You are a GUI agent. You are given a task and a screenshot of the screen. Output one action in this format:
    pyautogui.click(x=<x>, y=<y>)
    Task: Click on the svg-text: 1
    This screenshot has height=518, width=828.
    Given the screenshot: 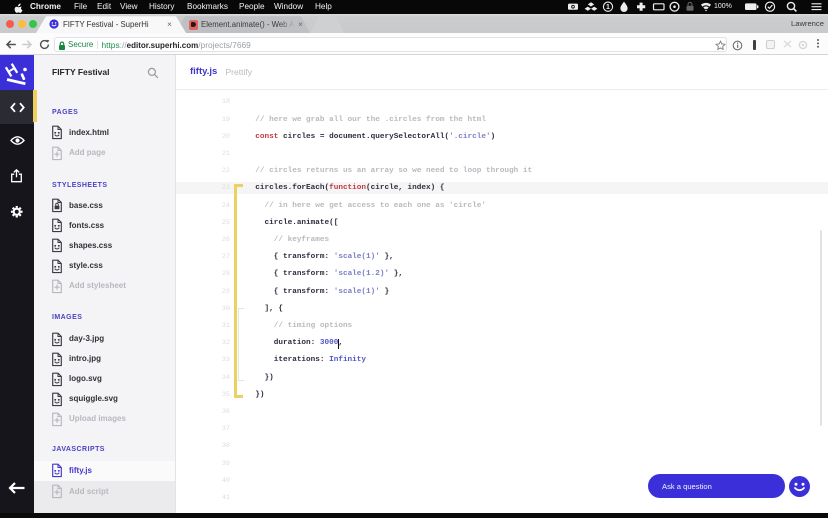 What is the action you would take?
    pyautogui.click(x=608, y=7)
    